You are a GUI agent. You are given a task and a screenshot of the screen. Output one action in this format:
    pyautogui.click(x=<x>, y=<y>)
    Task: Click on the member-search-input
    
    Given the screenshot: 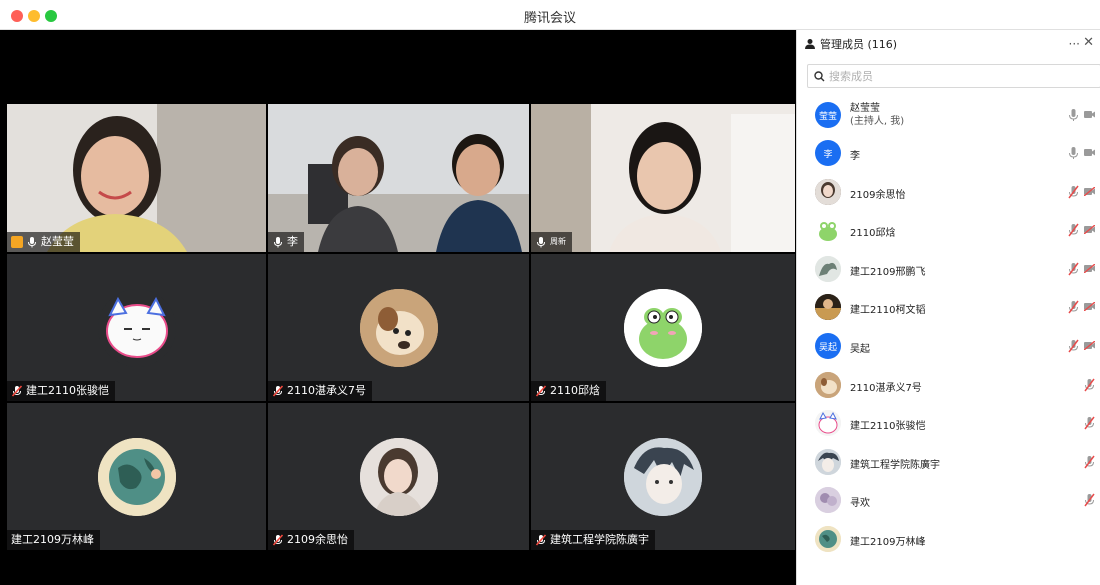 What is the action you would take?
    pyautogui.click(x=954, y=76)
    